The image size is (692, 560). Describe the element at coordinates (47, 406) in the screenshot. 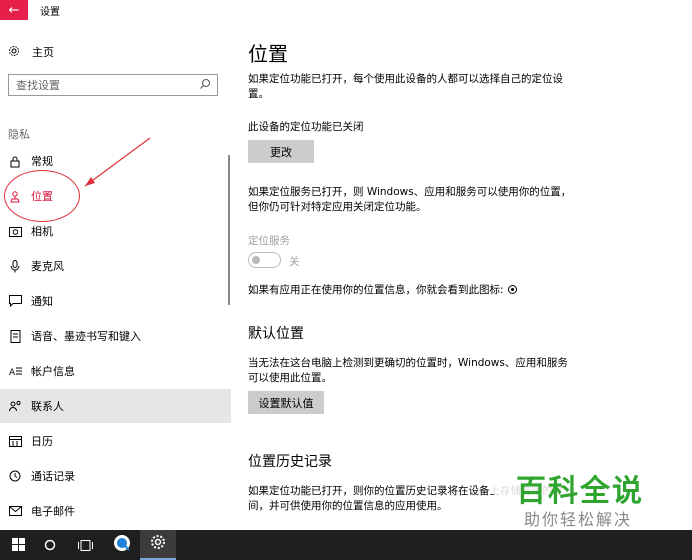

I see `sidebar-item-label: 联系人` at that location.